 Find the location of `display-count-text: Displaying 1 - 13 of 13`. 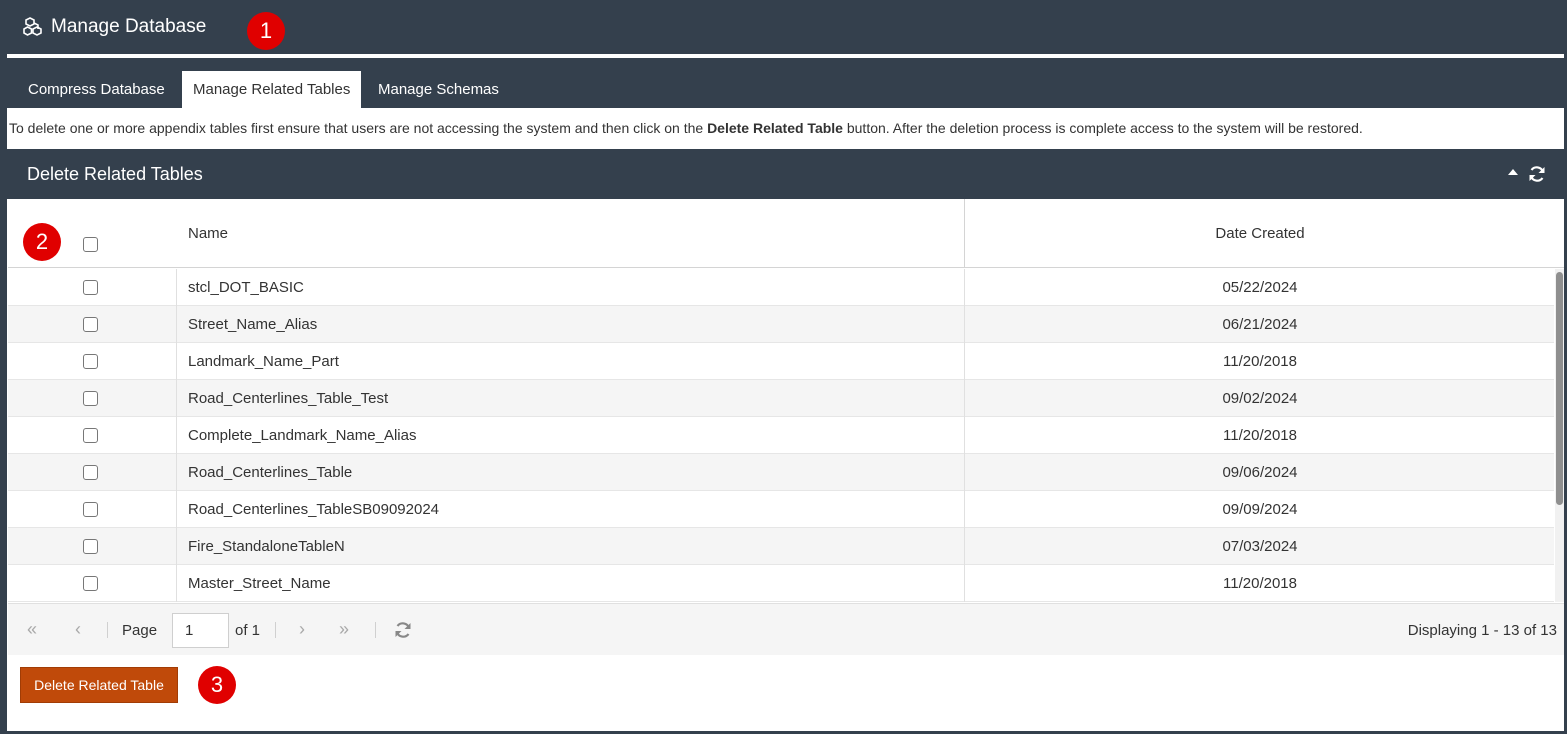

display-count-text: Displaying 1 - 13 of 13 is located at coordinates (1482, 630).